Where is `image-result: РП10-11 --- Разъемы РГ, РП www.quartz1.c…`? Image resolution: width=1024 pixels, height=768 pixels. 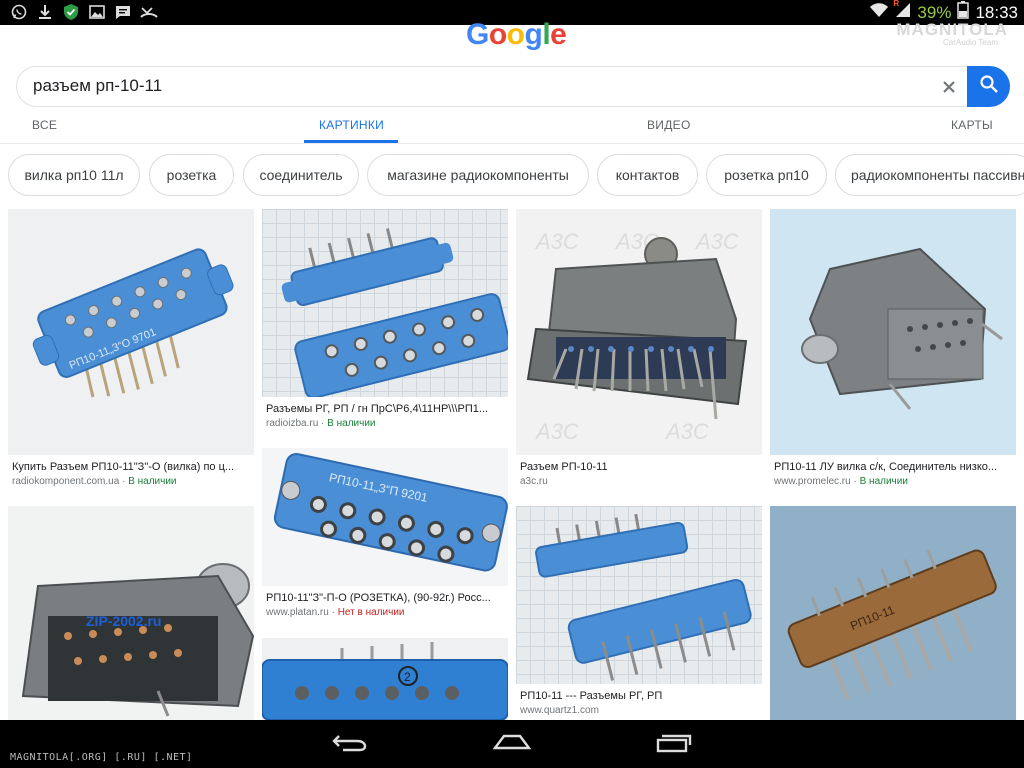 image-result: РП10-11 --- Разъемы РГ, РП www.quartz1.c… is located at coordinates (639, 613).